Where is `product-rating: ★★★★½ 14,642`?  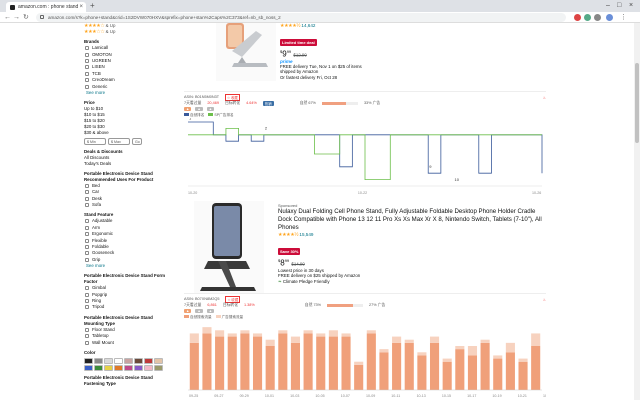
product-rating: ★★★★½ 14,642 is located at coordinates (410, 26).